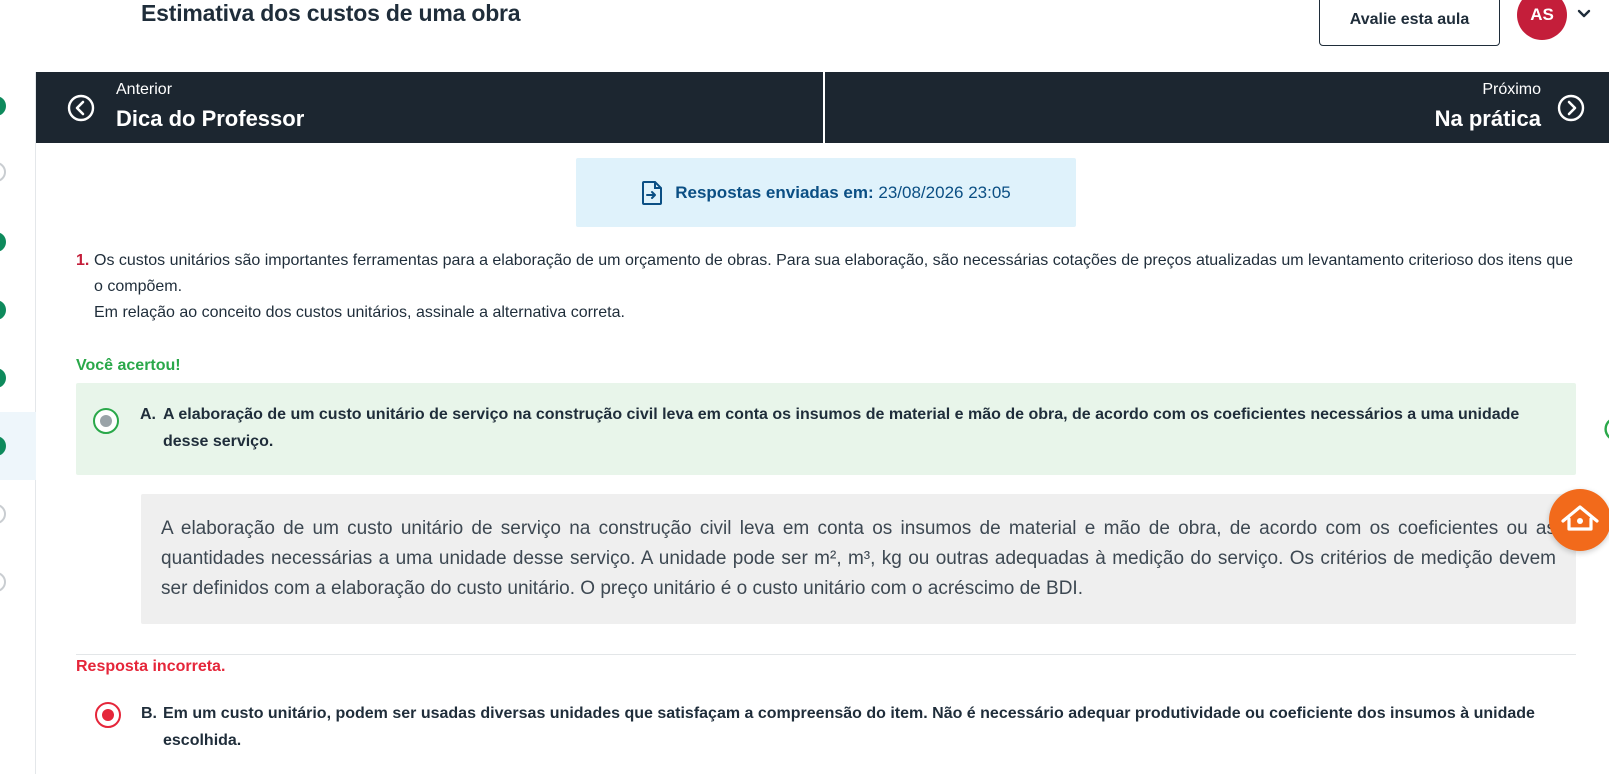 This screenshot has width=1609, height=774. I want to click on correct-feedback: Você acertou!, so click(128, 365).